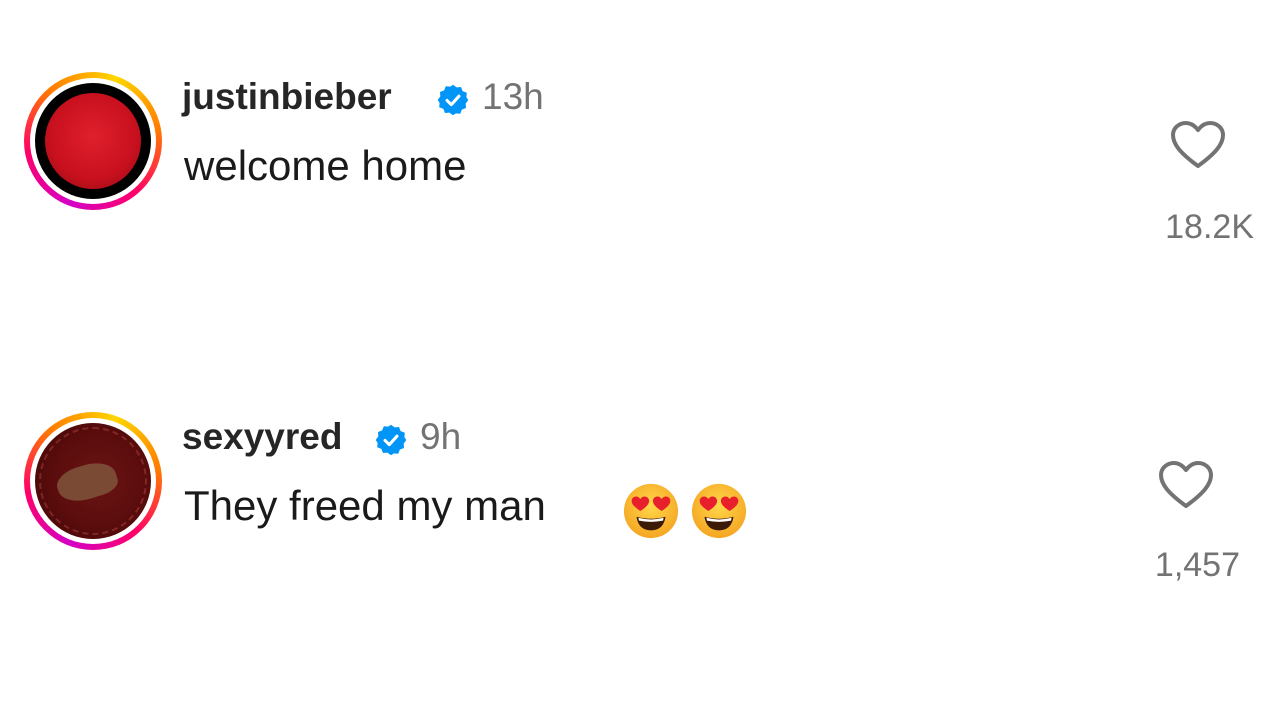  What do you see at coordinates (685, 511) in the screenshot?
I see `emoji-group` at bounding box center [685, 511].